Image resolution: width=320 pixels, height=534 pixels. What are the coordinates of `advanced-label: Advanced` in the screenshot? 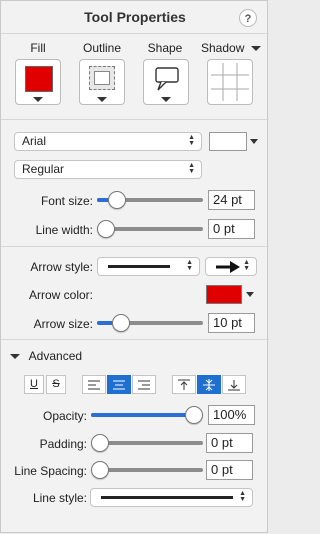 It's located at (55, 356).